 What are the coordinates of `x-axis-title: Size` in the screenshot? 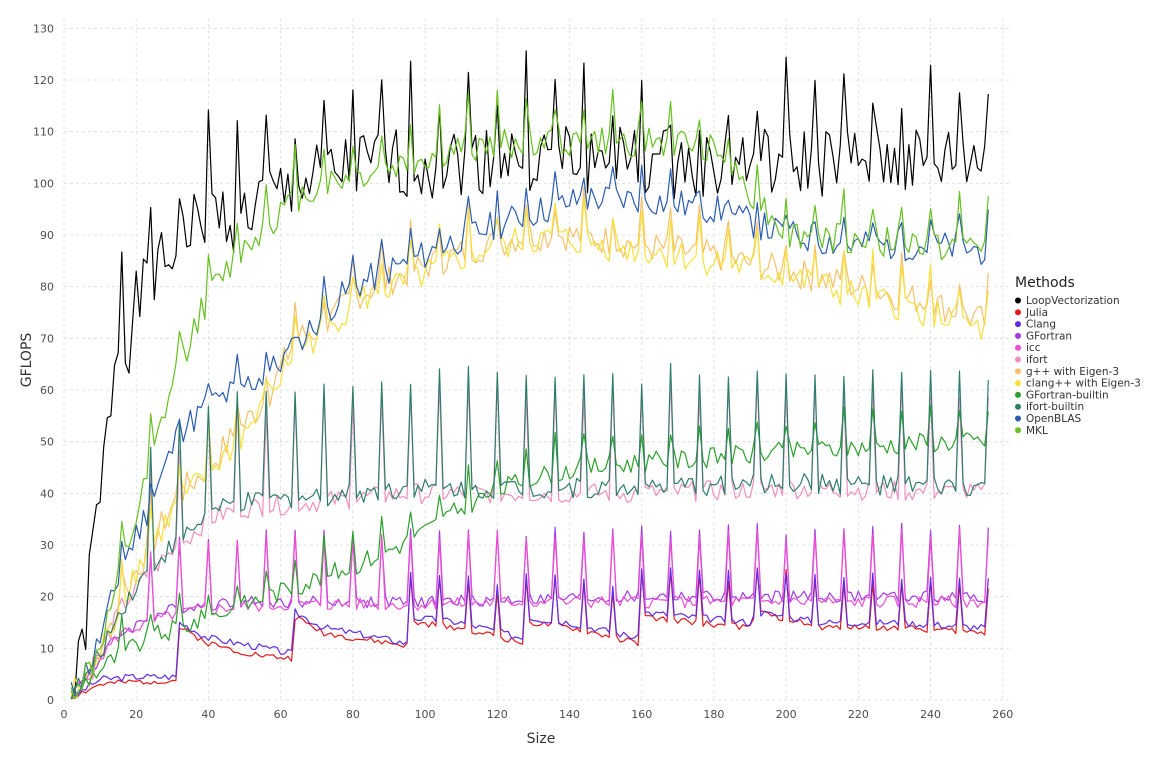 It's located at (541, 739).